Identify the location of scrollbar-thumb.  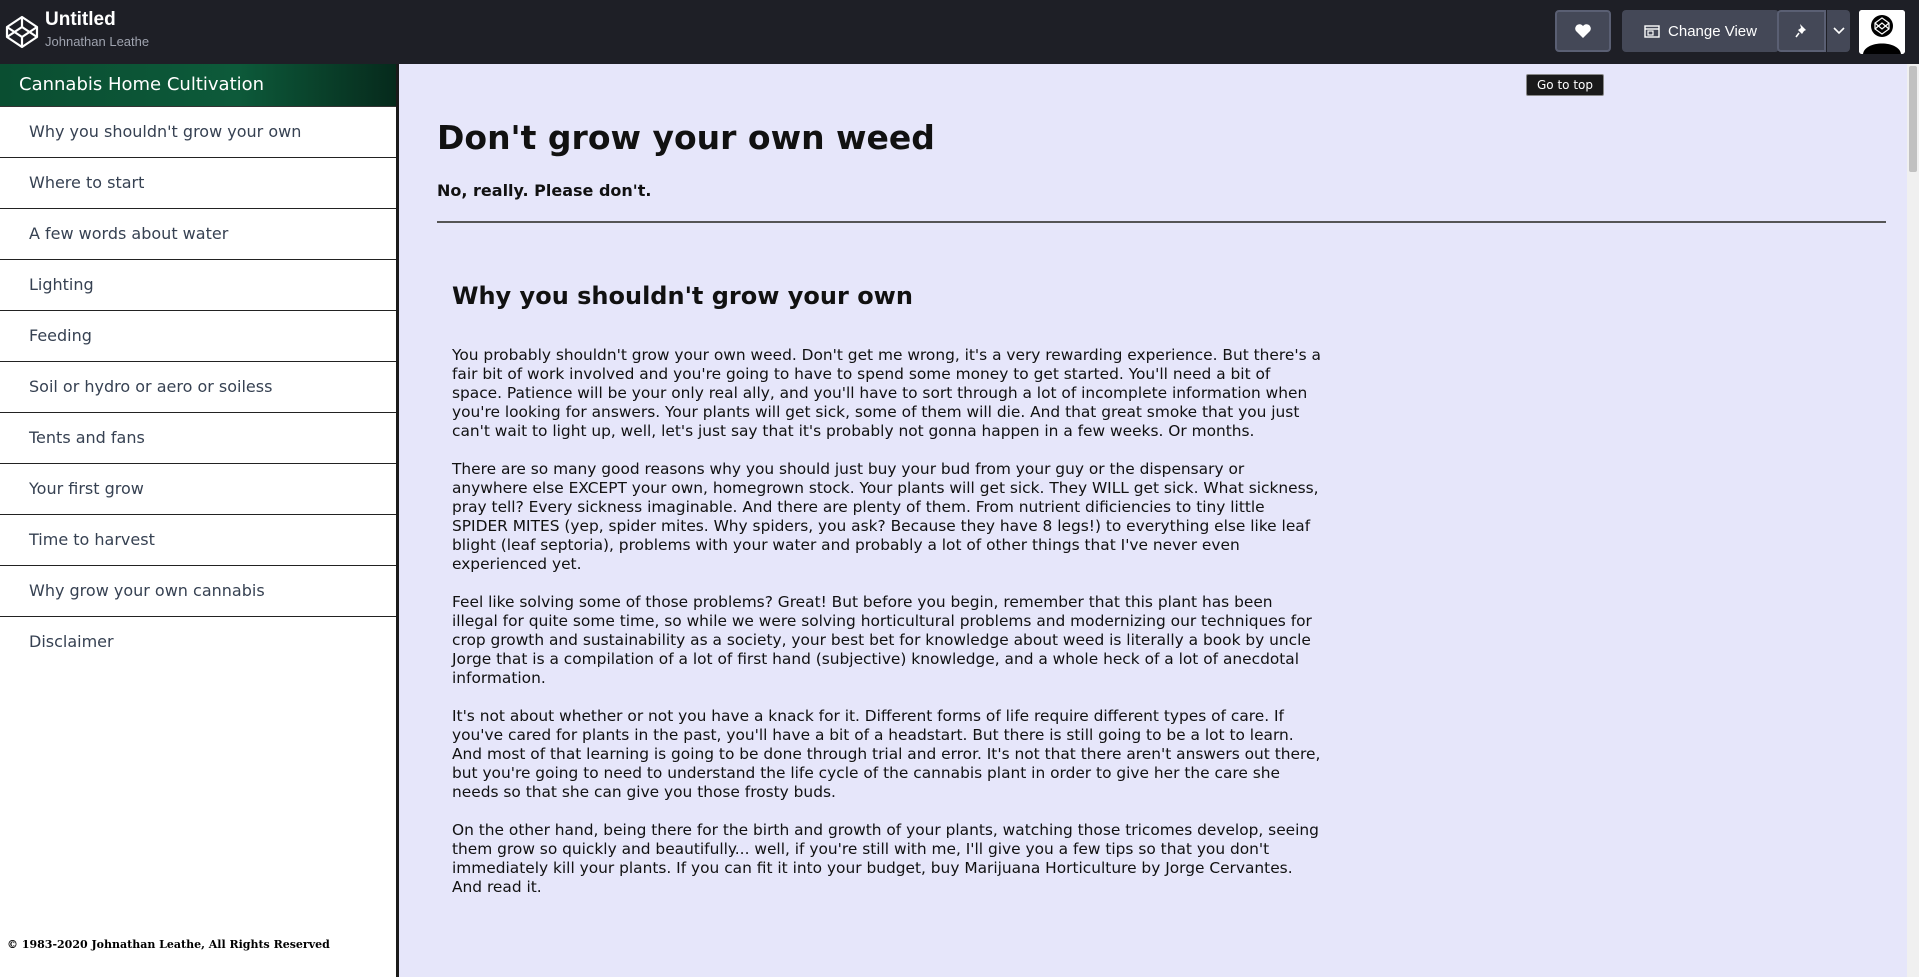
(1913, 119).